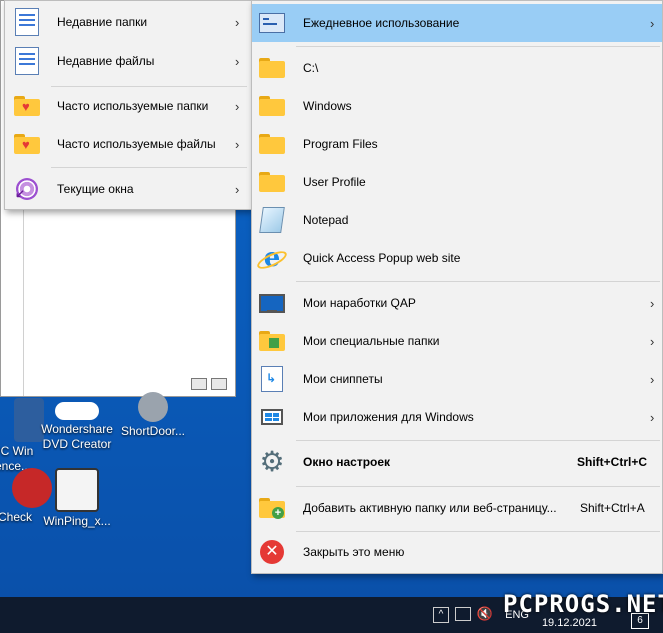  Describe the element at coordinates (340, 144) in the screenshot. I see `menu-item-label: Program Files` at that location.